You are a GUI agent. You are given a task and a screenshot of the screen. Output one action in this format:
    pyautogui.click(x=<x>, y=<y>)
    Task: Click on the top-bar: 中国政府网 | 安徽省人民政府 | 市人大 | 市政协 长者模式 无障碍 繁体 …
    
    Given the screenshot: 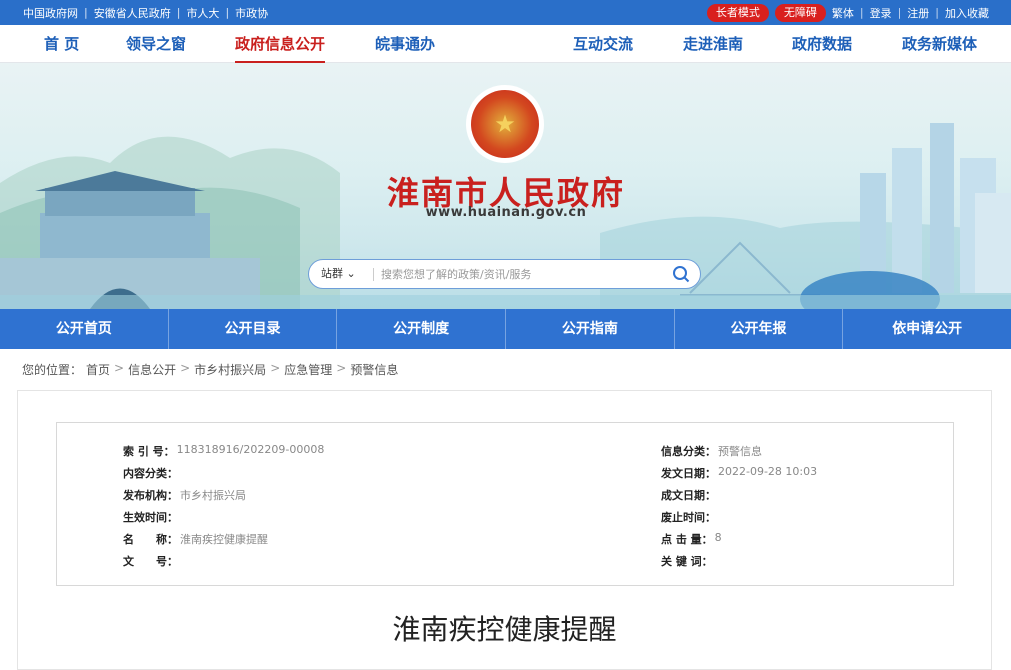 What is the action you would take?
    pyautogui.click(x=505, y=12)
    